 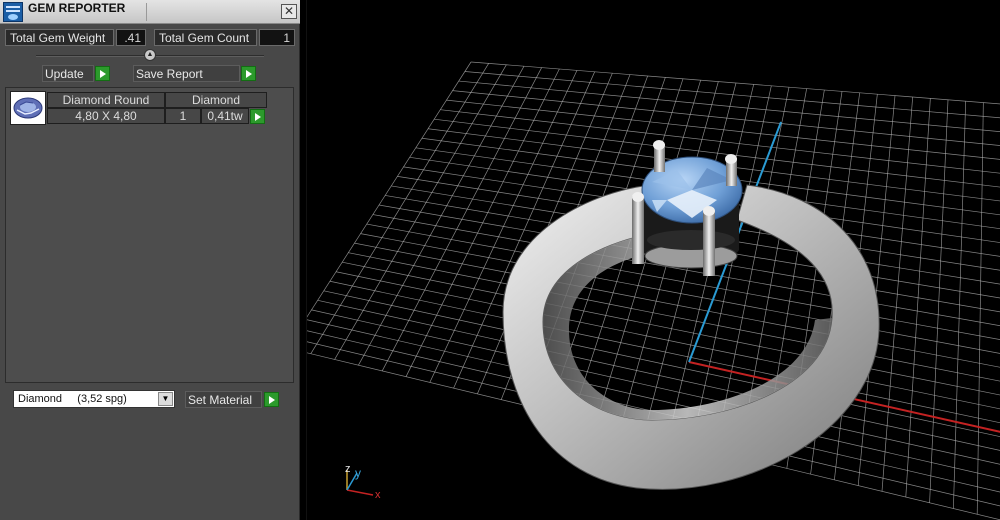 What do you see at coordinates (77, 8) in the screenshot?
I see `window-title: GEM REPORTER` at bounding box center [77, 8].